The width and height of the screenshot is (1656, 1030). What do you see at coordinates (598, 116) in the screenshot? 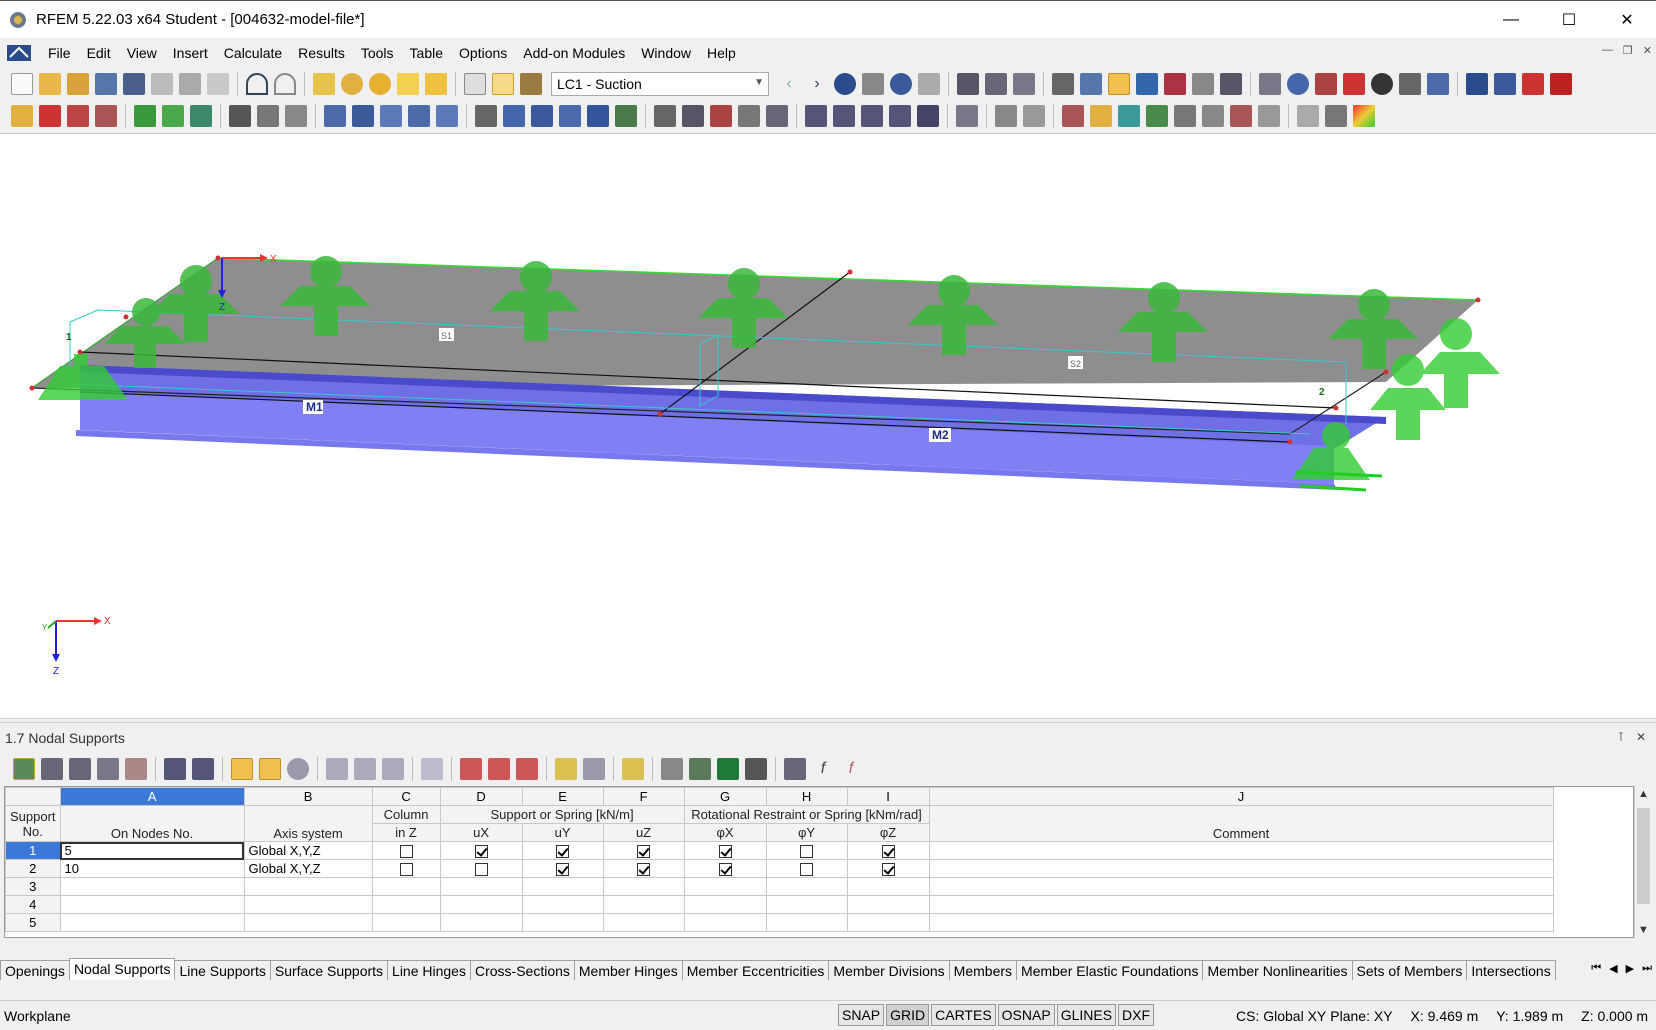
I see `free-load-icon` at bounding box center [598, 116].